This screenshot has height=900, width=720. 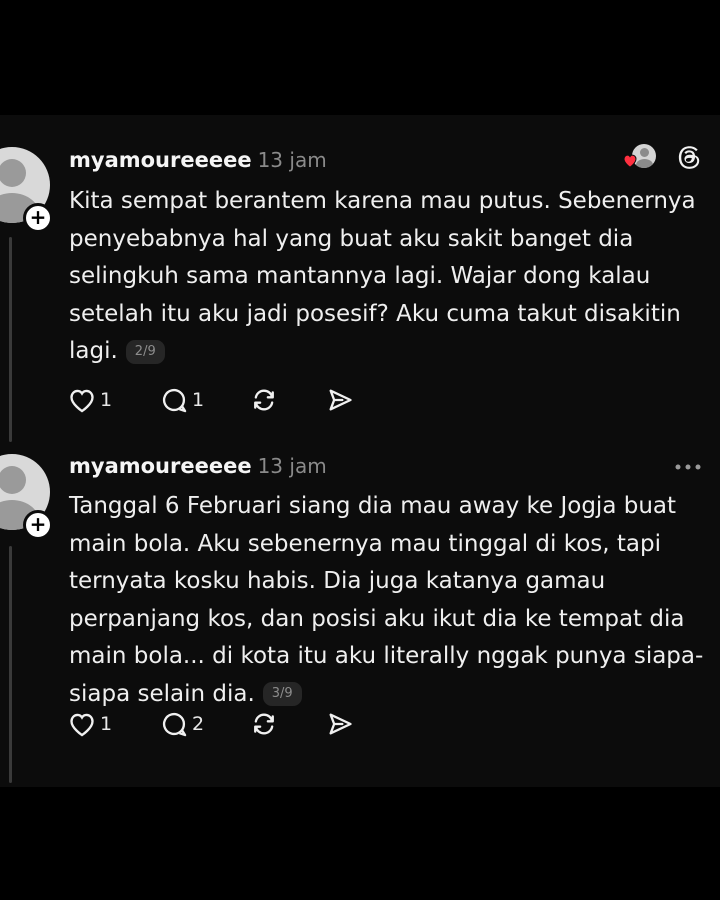 I want to click on reply-button: 2, so click(x=182, y=724).